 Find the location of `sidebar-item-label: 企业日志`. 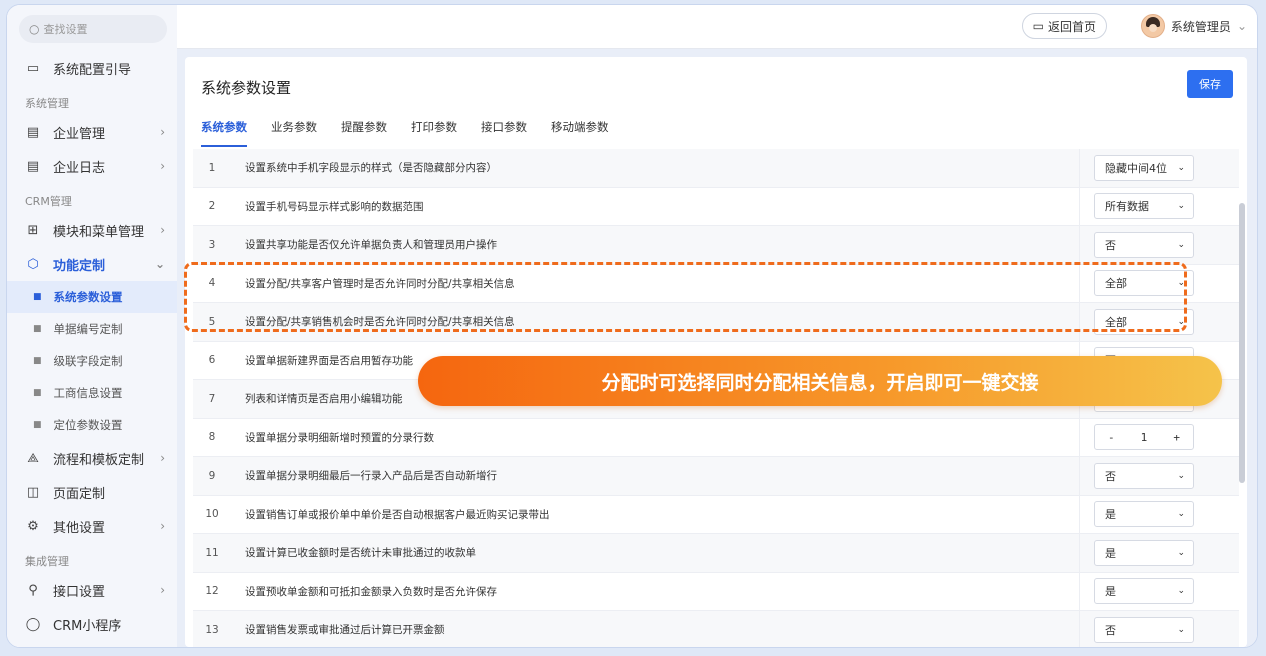

sidebar-item-label: 企业日志 is located at coordinates (79, 168).